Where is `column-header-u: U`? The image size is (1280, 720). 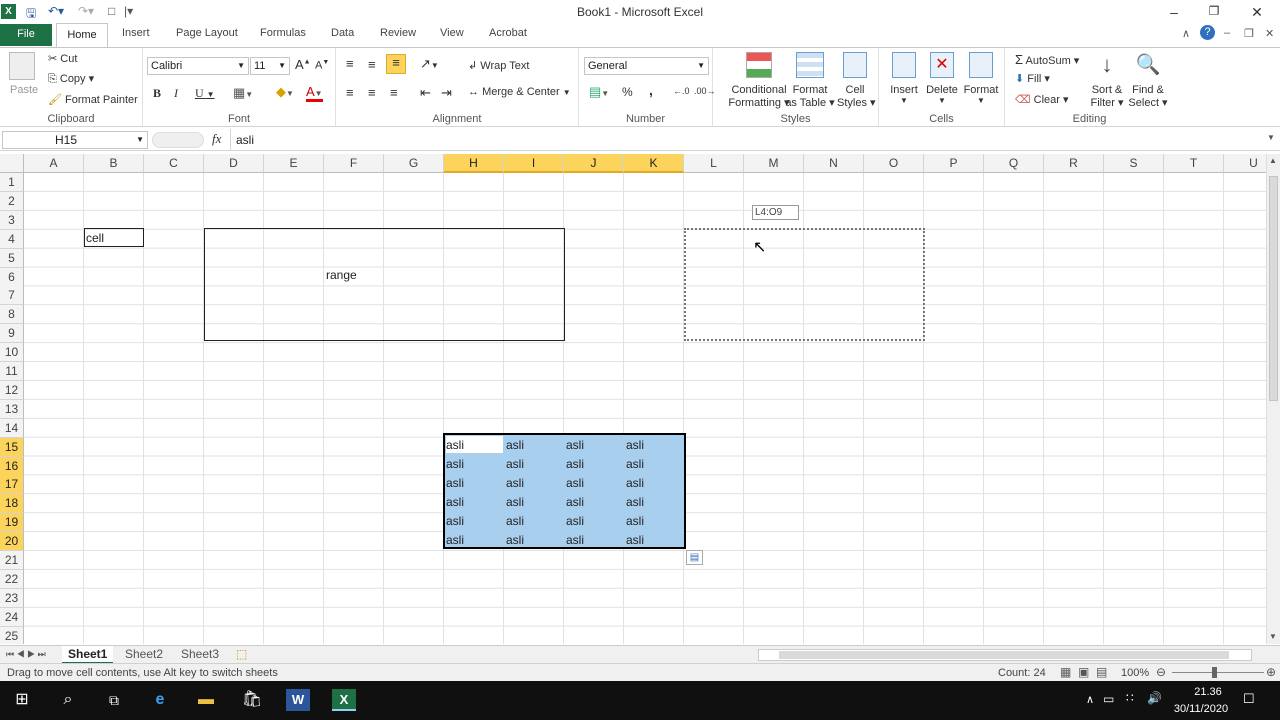 column-header-u: U is located at coordinates (1245, 163).